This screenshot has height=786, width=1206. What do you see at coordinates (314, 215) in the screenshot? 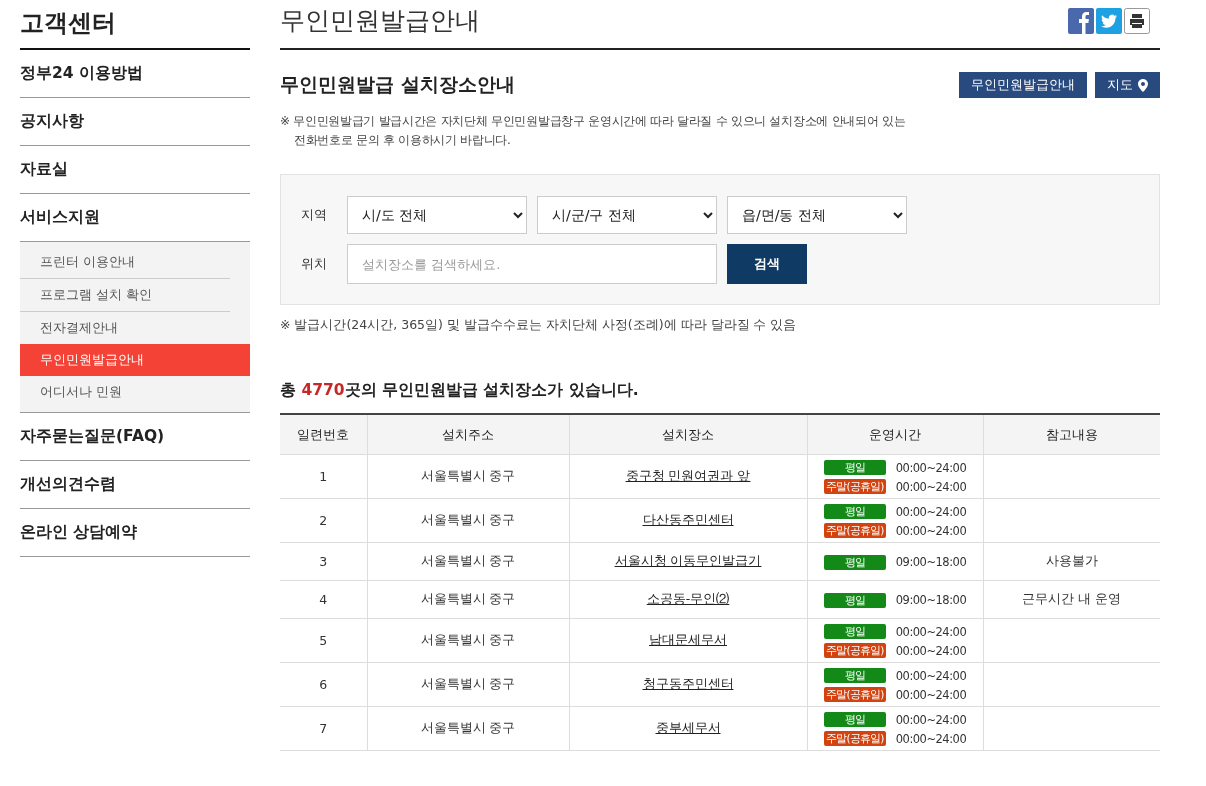
I see `region-label: 지역` at bounding box center [314, 215].